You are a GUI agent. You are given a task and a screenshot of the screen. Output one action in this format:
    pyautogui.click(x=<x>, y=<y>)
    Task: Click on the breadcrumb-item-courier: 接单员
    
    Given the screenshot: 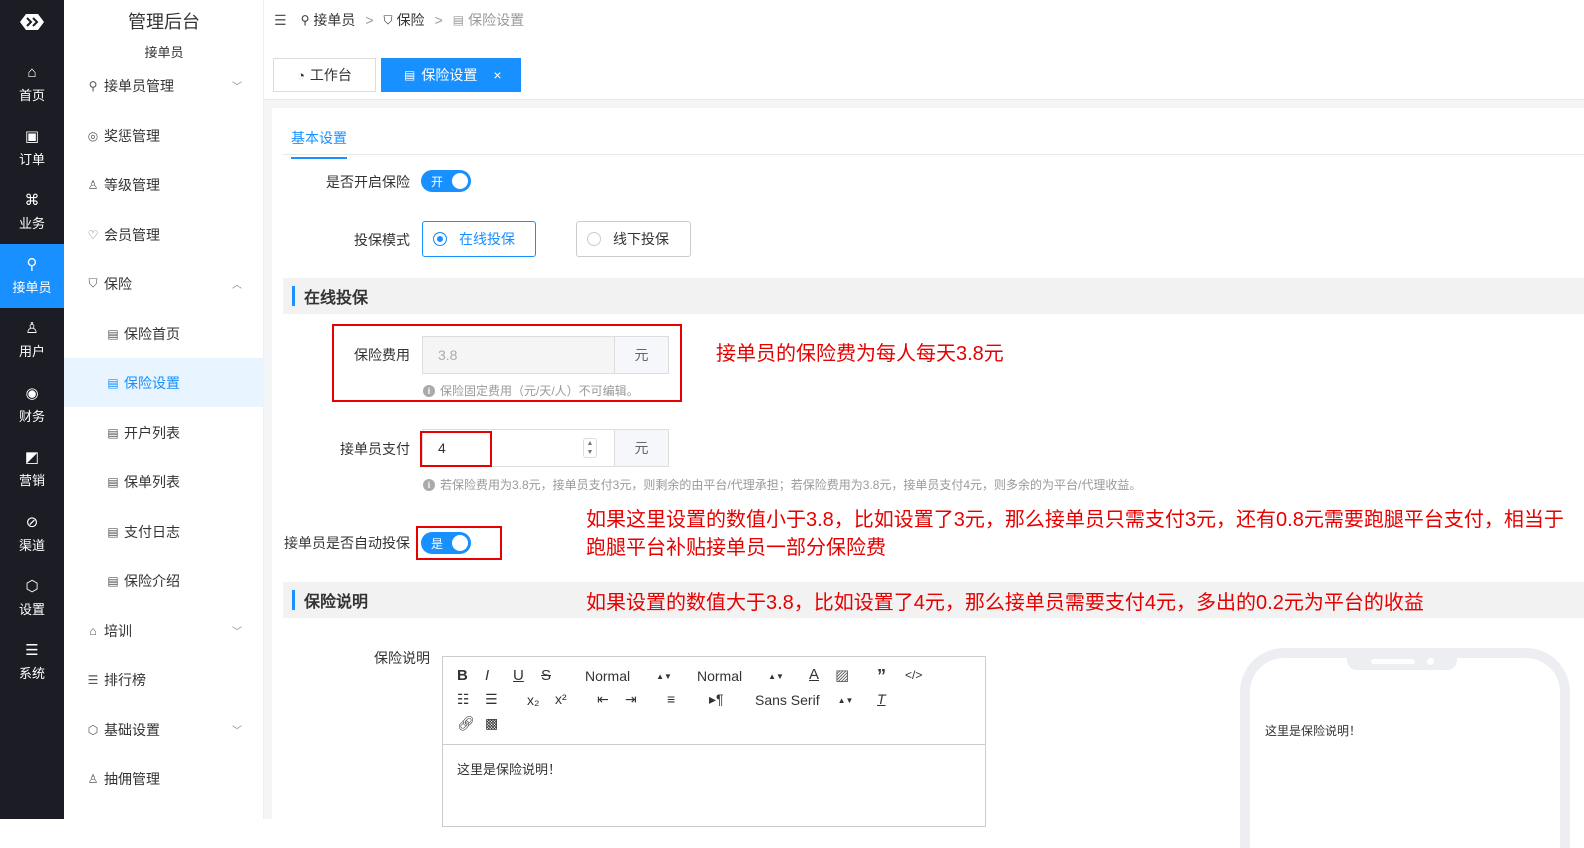 What is the action you would take?
    pyautogui.click(x=334, y=20)
    